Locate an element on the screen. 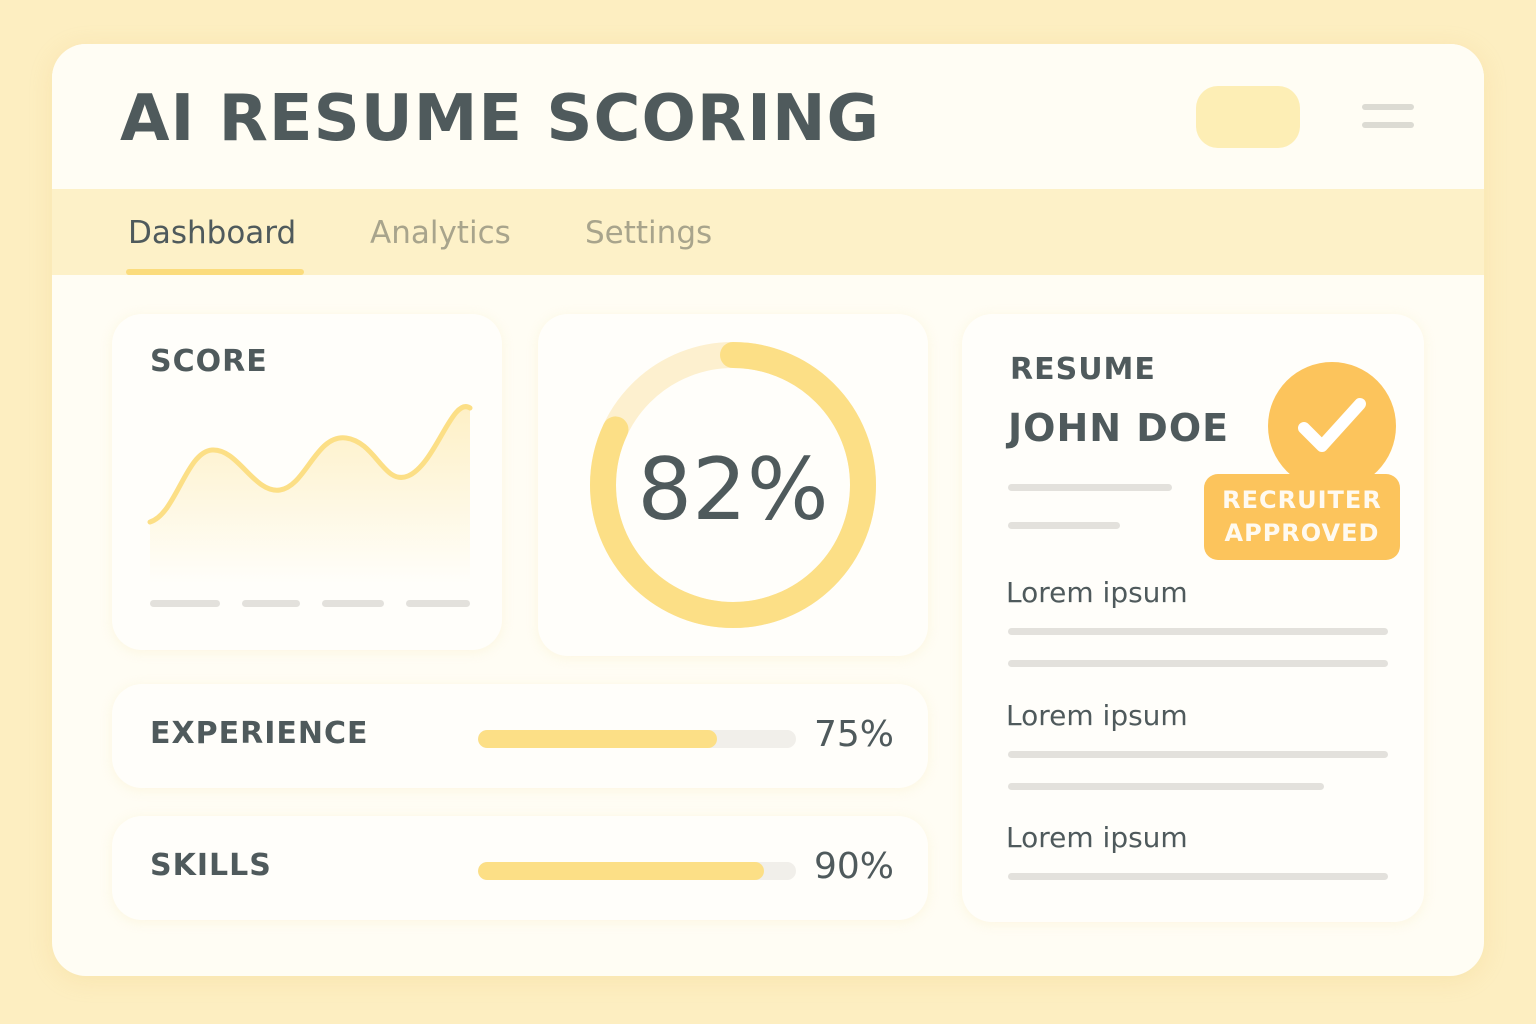  app-title: AI RESUME SCORING is located at coordinates (500, 119).